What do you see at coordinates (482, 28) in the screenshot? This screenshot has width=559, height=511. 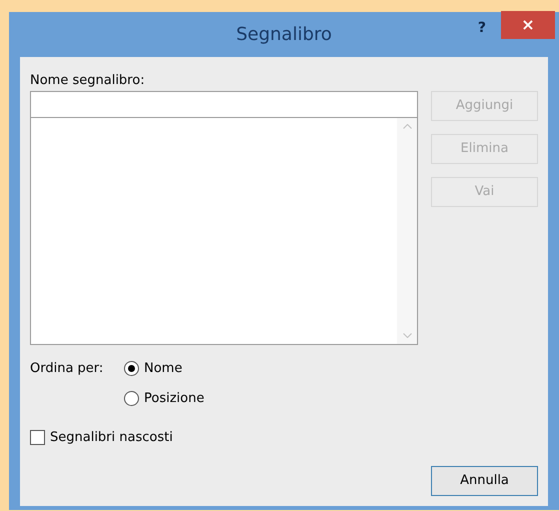 I see `help-button: ?` at bounding box center [482, 28].